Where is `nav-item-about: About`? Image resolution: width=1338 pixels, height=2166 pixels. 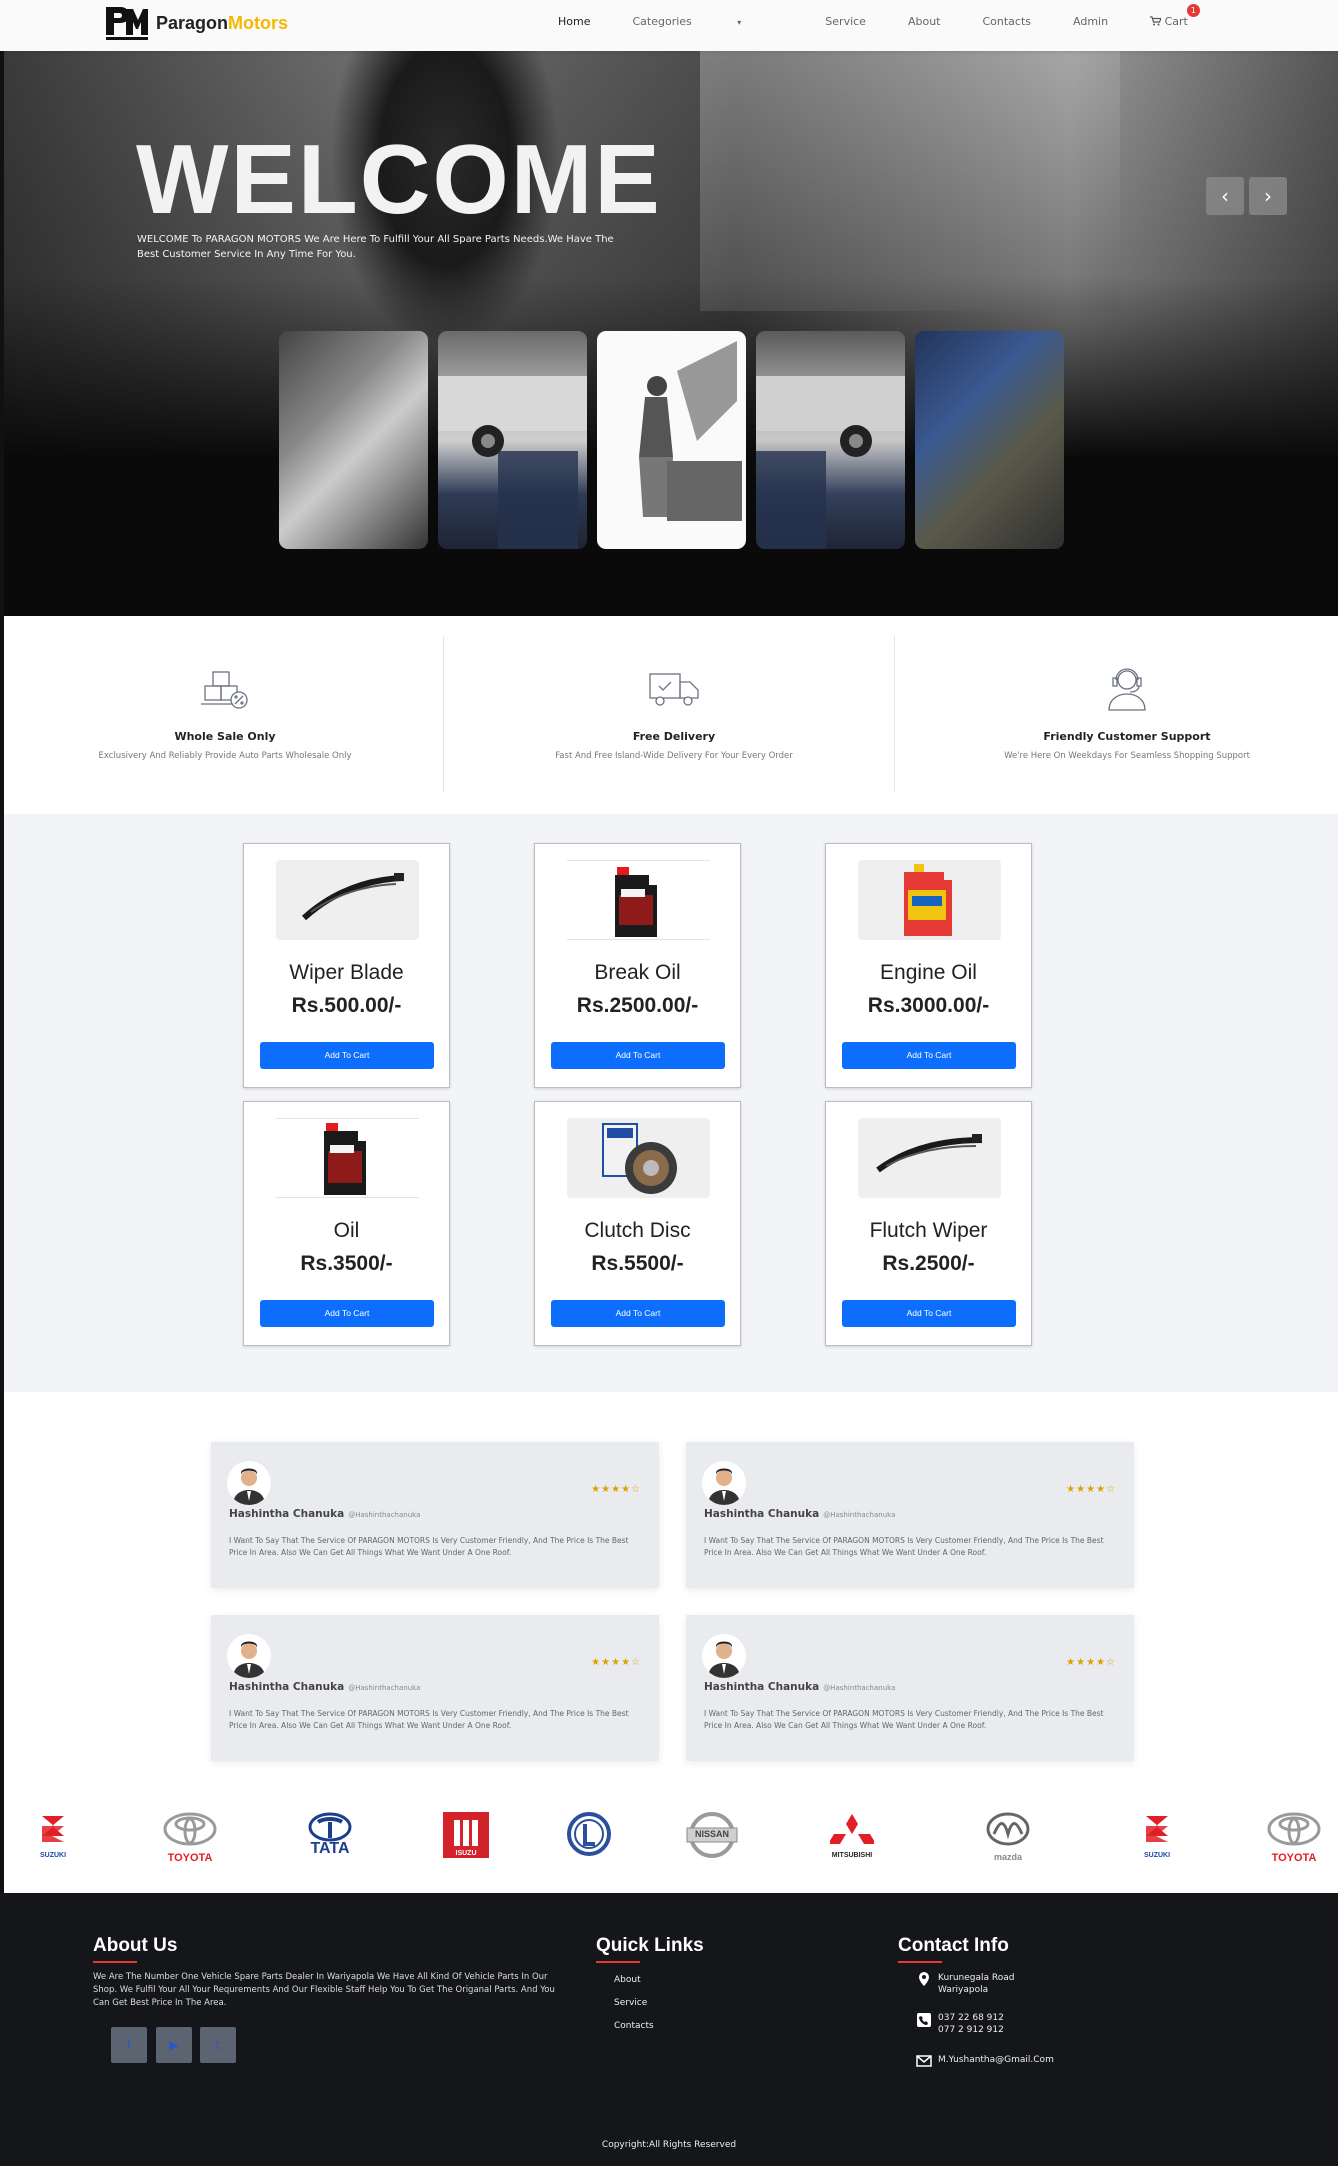 nav-item-about: About is located at coordinates (924, 21).